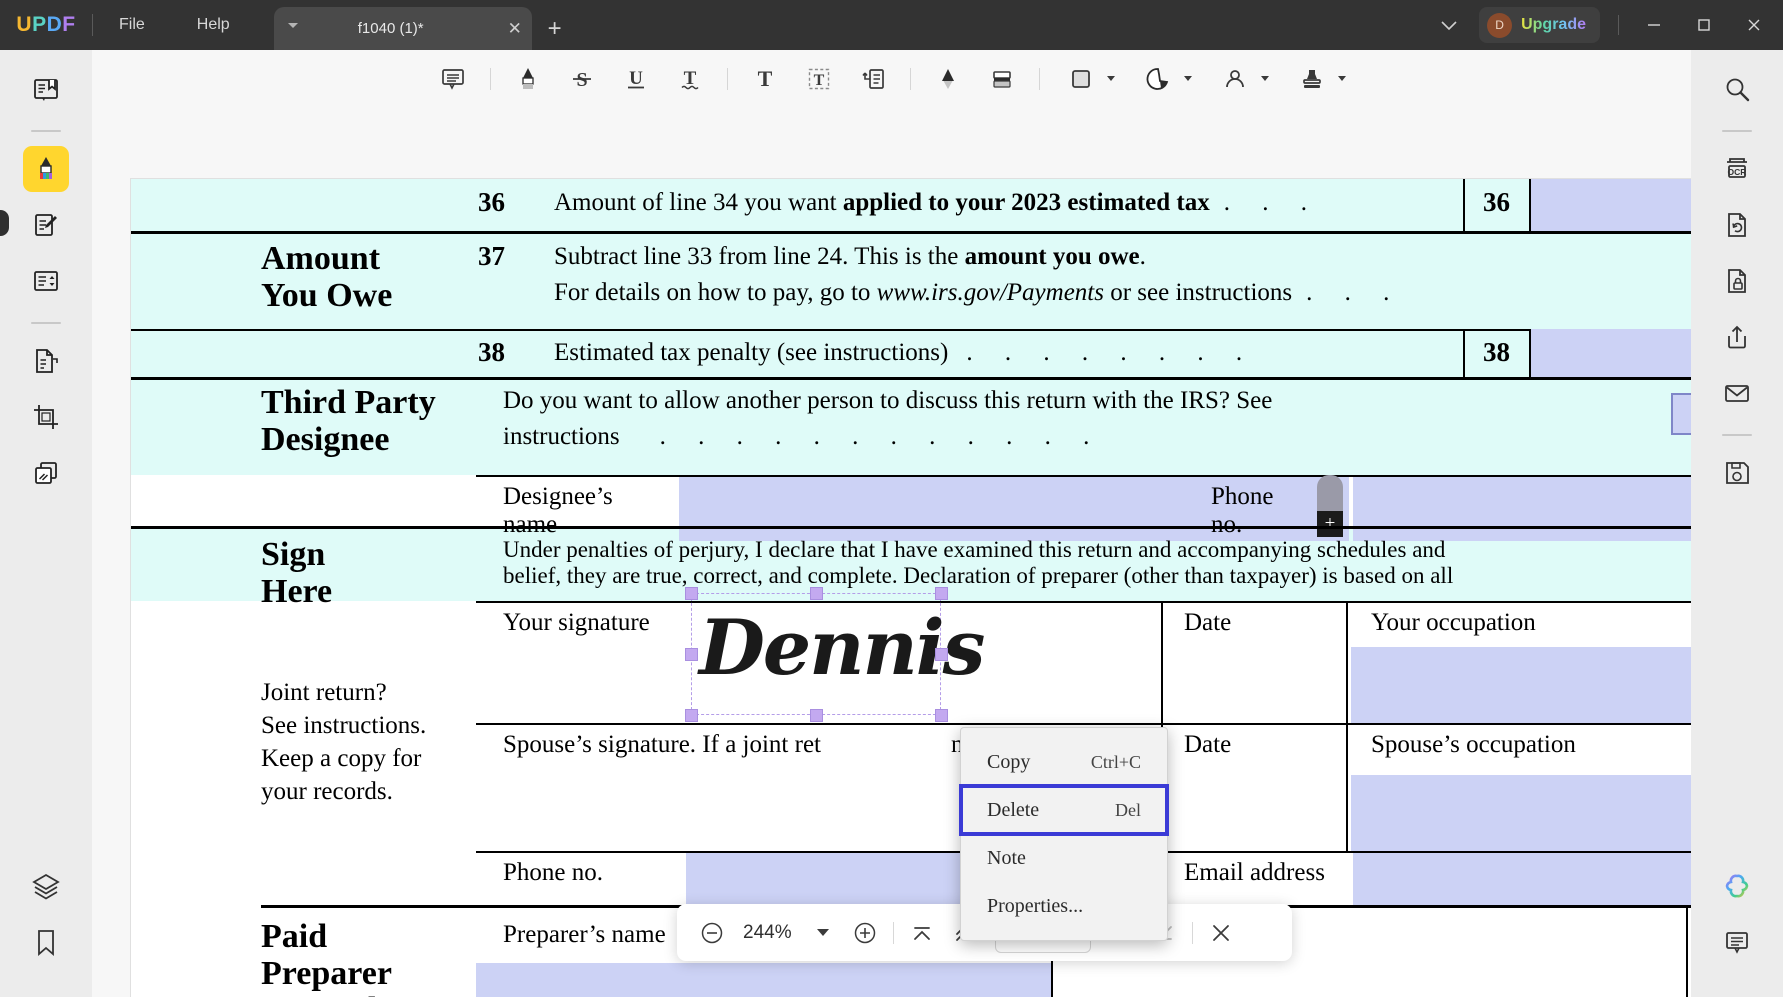 The image size is (1783, 997). What do you see at coordinates (941, 654) in the screenshot?
I see `resize-handle-mr` at bounding box center [941, 654].